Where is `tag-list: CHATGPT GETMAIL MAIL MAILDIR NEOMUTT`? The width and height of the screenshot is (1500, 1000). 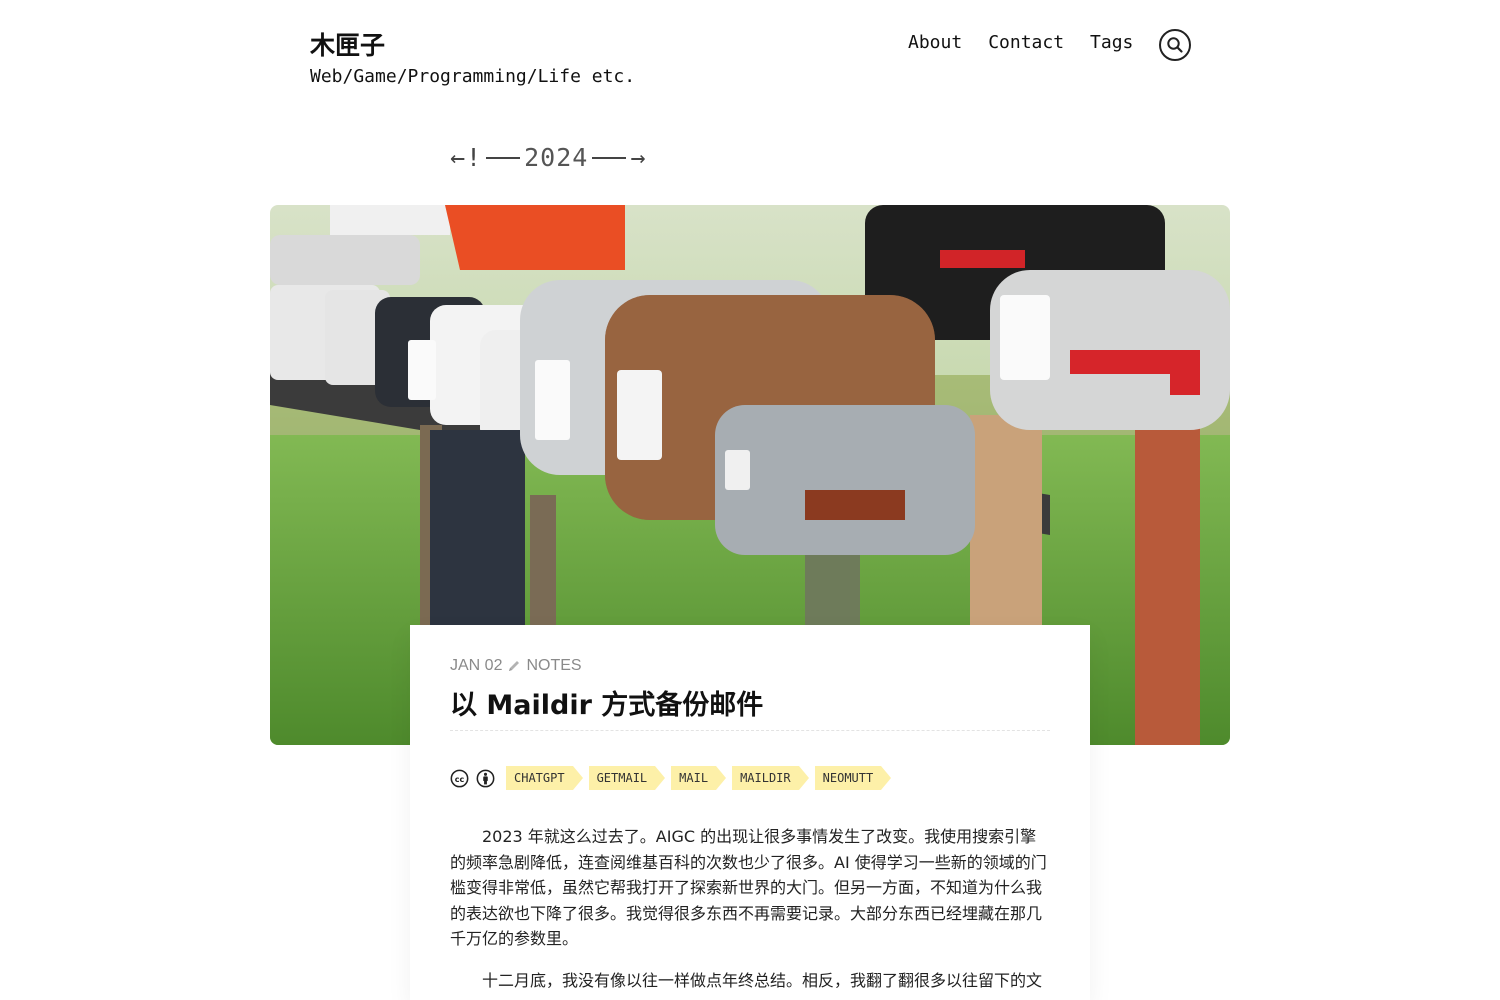
tag-list: CHATGPT GETMAIL MAIL MAILDIR NEOMUTT is located at coordinates (701, 778).